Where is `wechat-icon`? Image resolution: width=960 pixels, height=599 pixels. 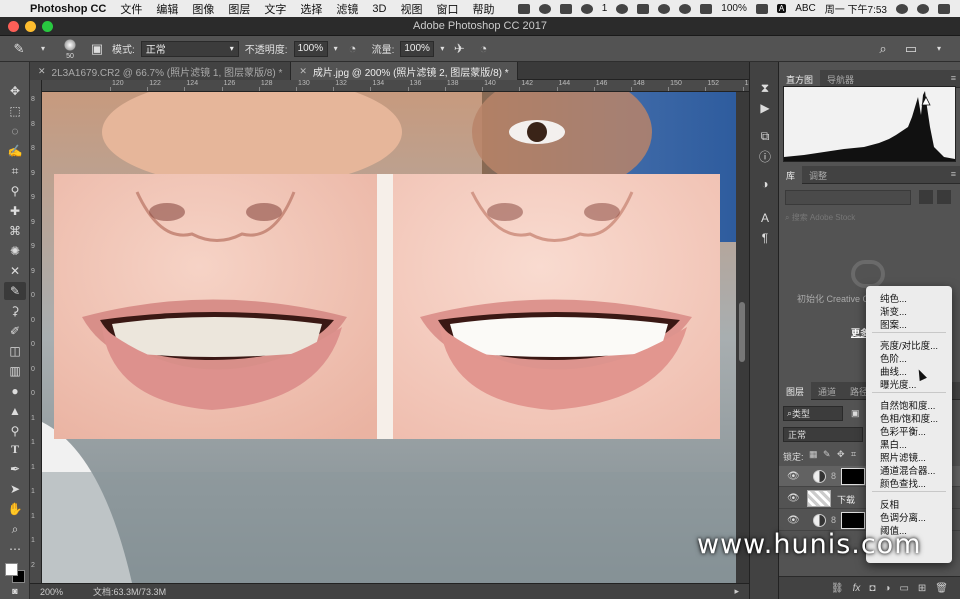 wechat-icon is located at coordinates (586, 8).